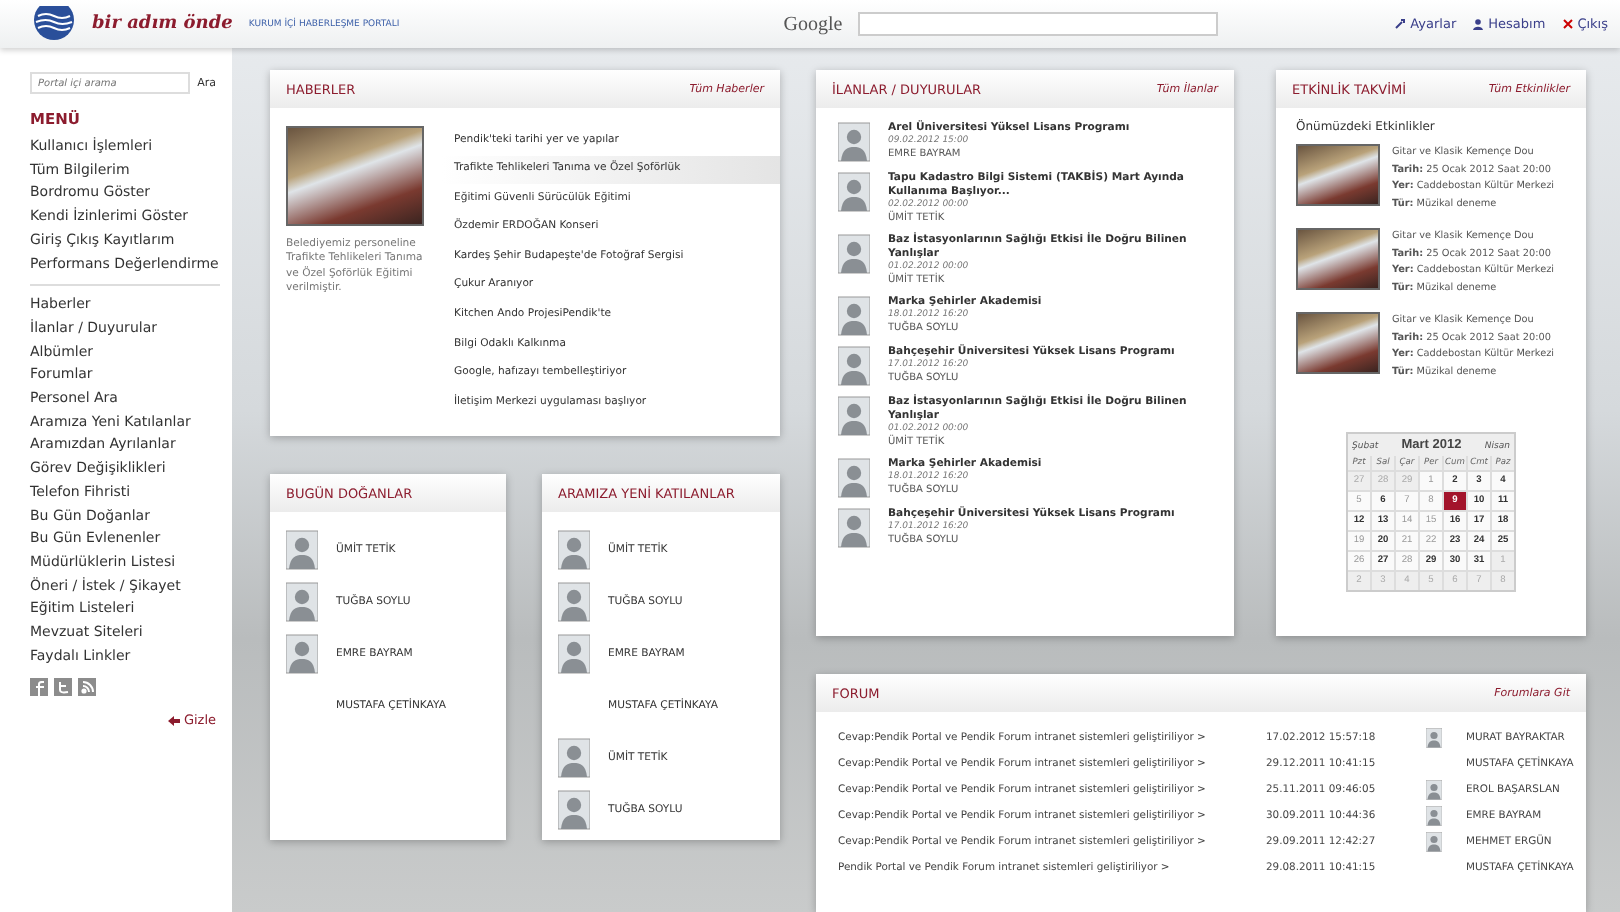  I want to click on rss-icon, so click(87, 687).